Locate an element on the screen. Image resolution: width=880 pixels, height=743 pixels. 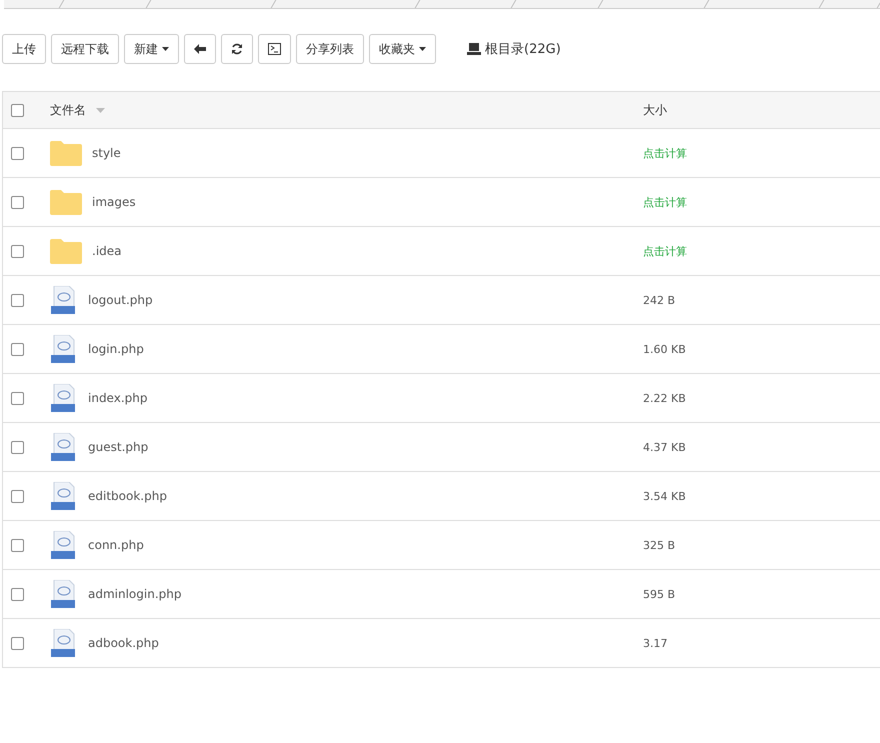
back-button is located at coordinates (200, 49).